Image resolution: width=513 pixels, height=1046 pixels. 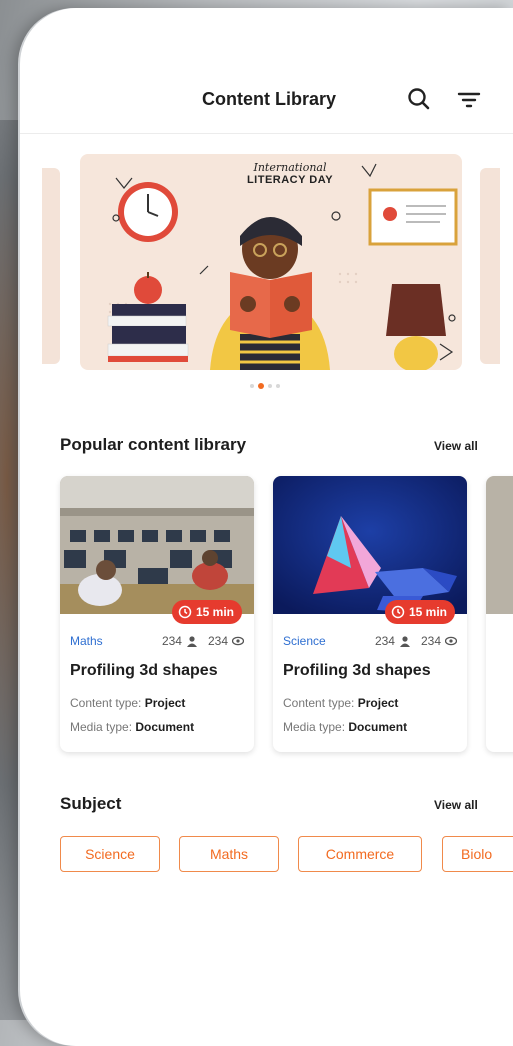 What do you see at coordinates (86, 641) in the screenshot?
I see `card-subject: Maths` at bounding box center [86, 641].